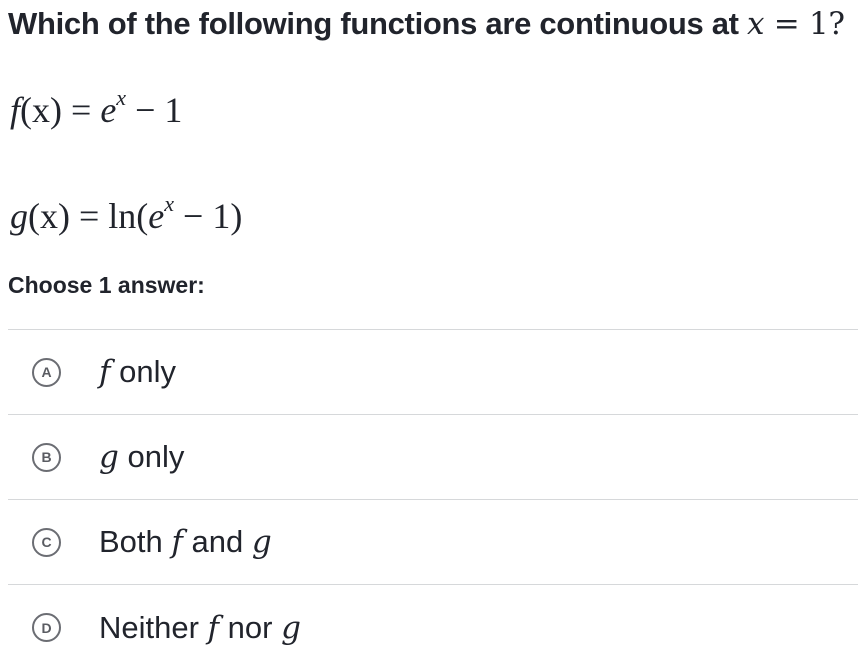  What do you see at coordinates (433, 627) in the screenshot?
I see `choice-d: D Neither f nor g` at bounding box center [433, 627].